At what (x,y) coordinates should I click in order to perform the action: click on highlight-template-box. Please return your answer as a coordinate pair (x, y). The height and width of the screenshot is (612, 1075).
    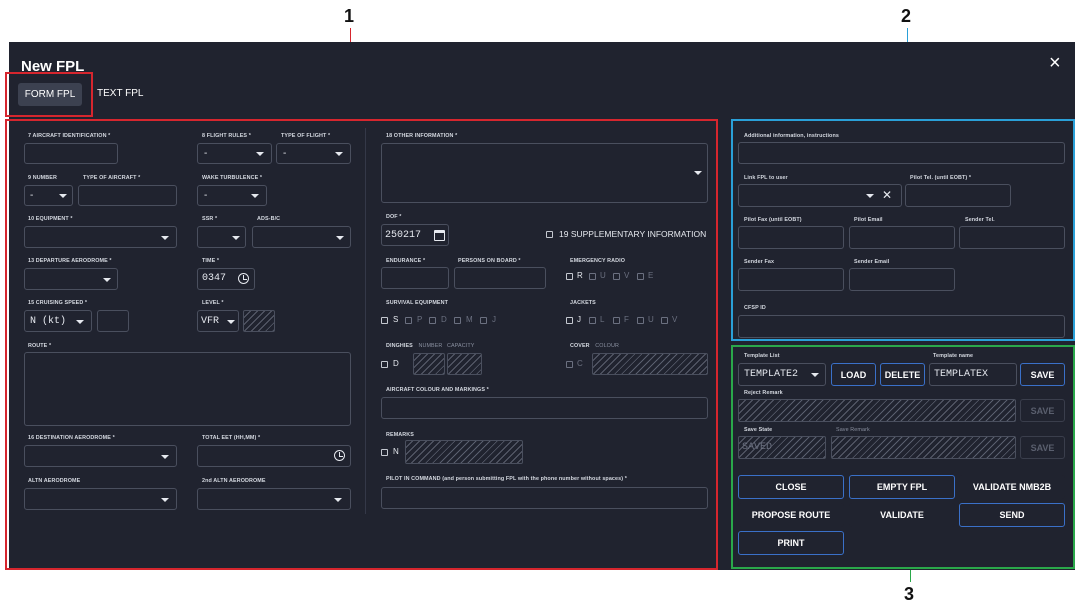
    Looking at the image, I should click on (903, 457).